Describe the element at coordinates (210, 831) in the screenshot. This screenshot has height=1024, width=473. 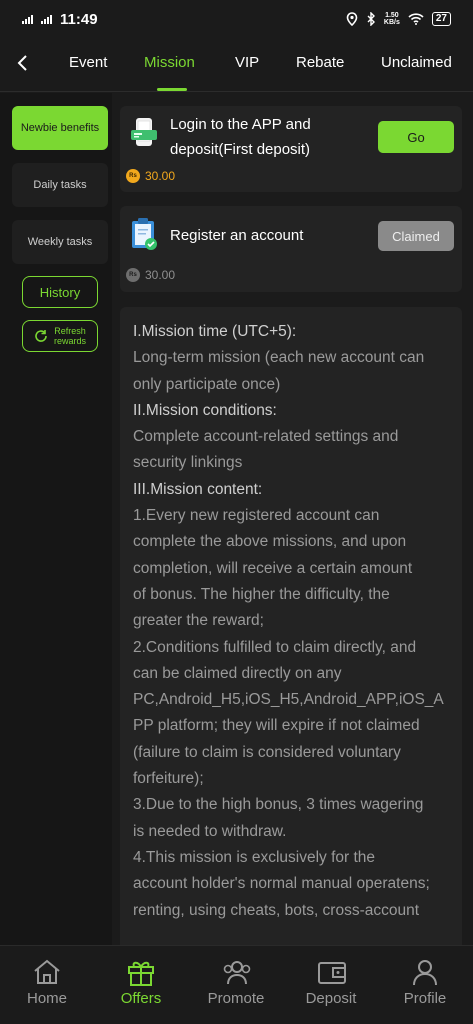
I see `rules-text: is needed to withdraw.` at that location.